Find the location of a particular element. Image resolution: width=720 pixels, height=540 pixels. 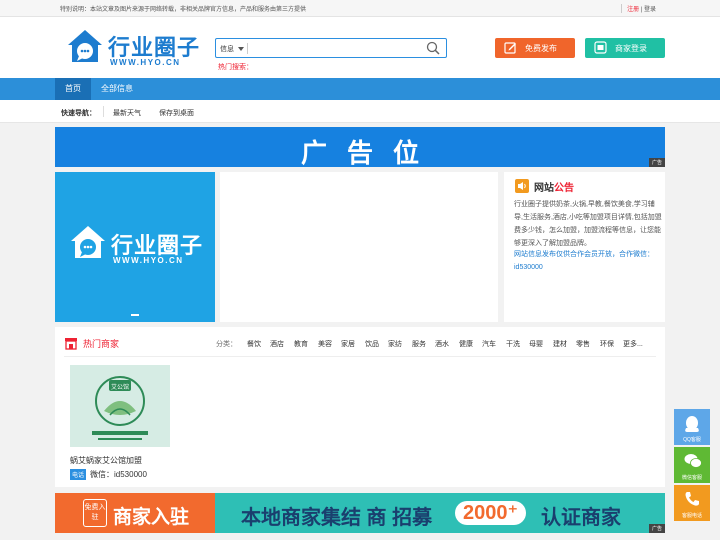

free-join-badge: 免费入驻 is located at coordinates (95, 513).